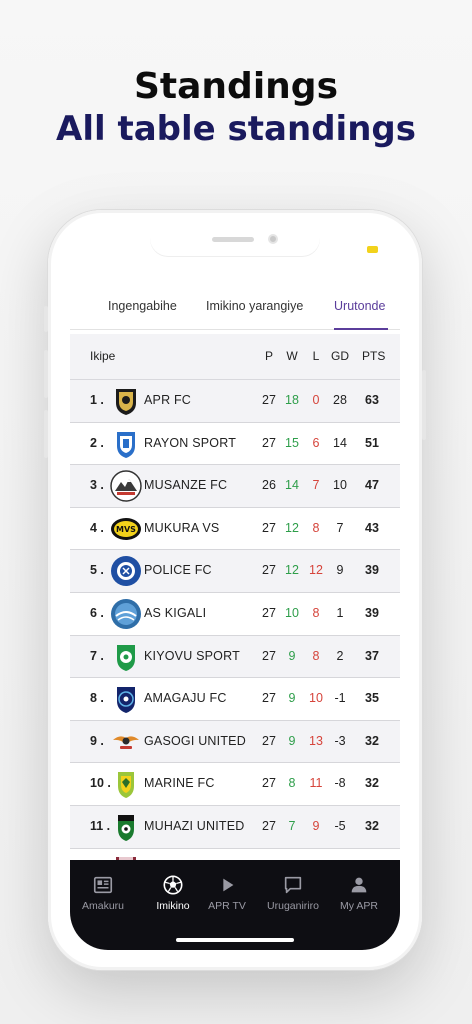  Describe the element at coordinates (292, 442) in the screenshot. I see `row-won: 15` at that location.